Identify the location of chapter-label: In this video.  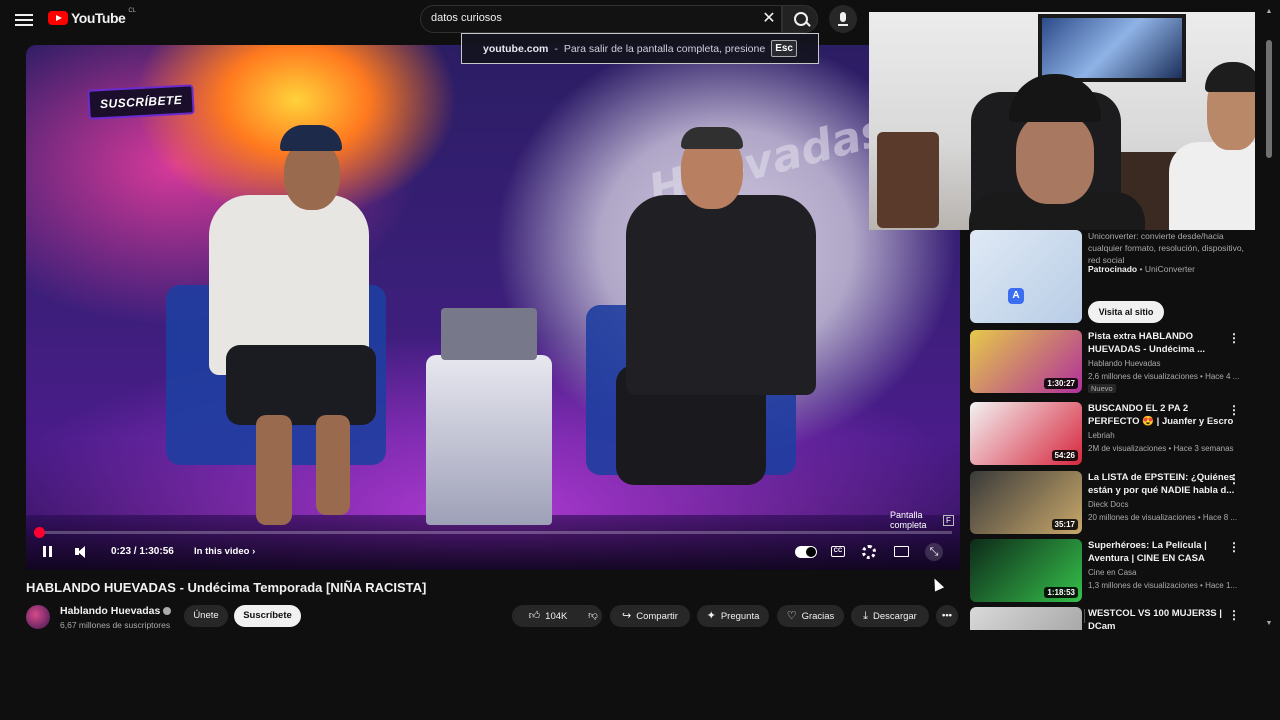
(222, 551).